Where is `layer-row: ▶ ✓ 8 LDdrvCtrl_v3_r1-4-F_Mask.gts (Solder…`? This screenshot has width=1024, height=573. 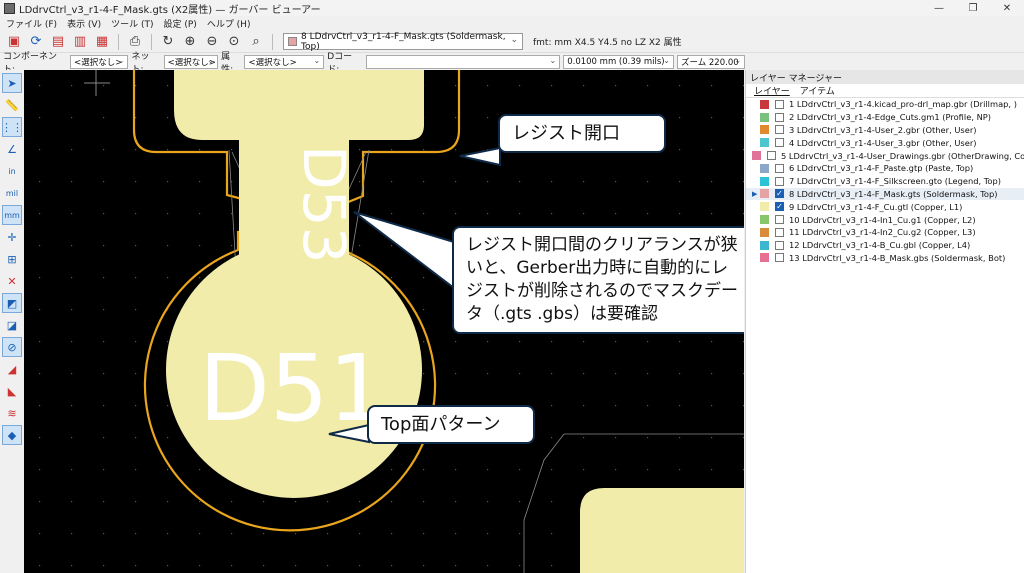 layer-row: ▶ ✓ 8 LDdrvCtrl_v3_r1-4-F_Mask.gts (Solder… is located at coordinates (885, 194).